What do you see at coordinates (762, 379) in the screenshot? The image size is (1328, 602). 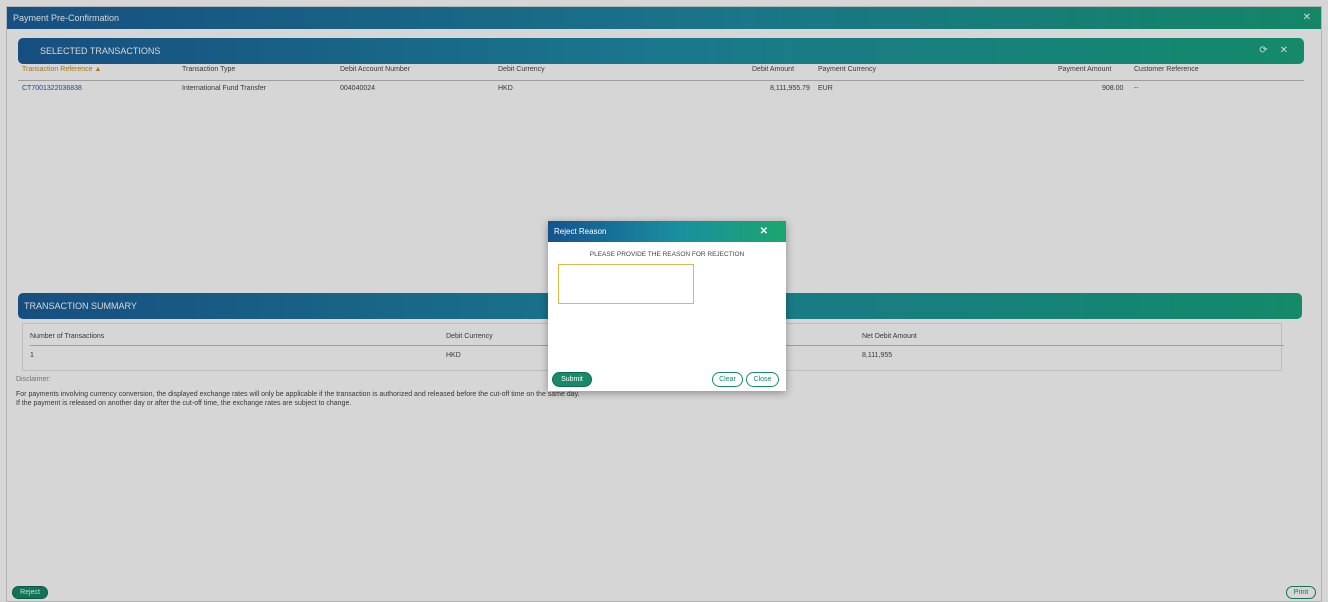 I see `close-button: Close` at bounding box center [762, 379].